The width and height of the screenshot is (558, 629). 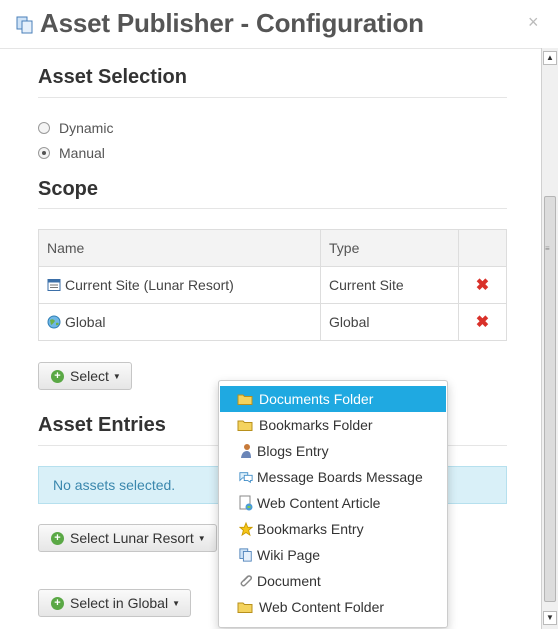 I want to click on column-header-name: Name, so click(x=179, y=248).